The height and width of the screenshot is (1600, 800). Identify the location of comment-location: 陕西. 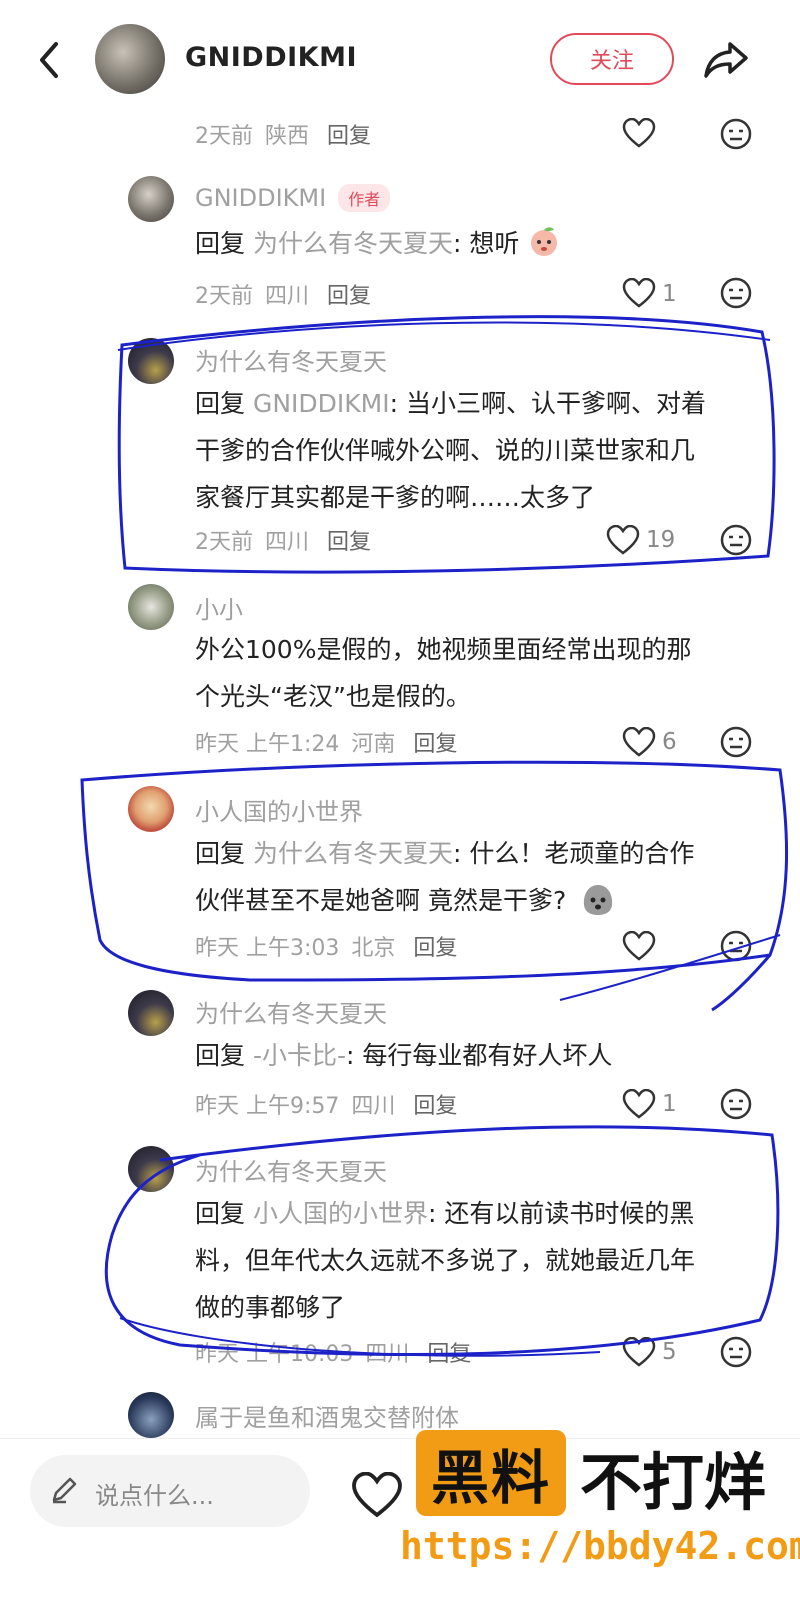
(287, 136).